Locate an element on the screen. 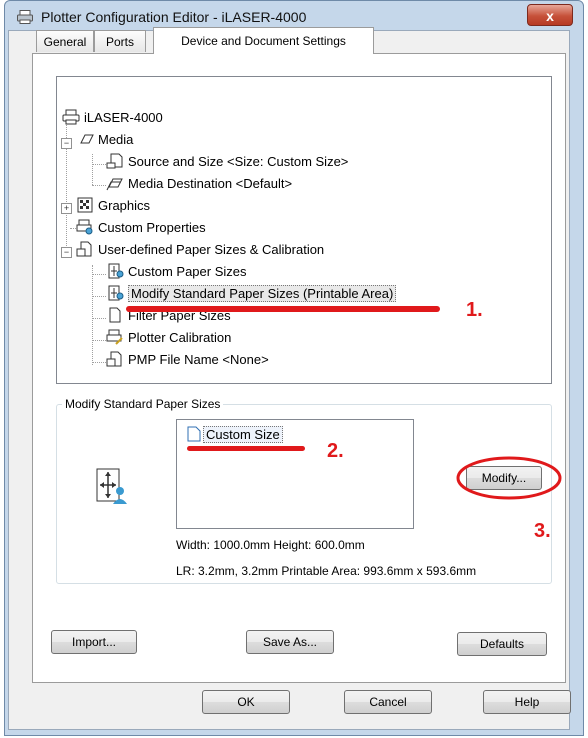 This screenshot has width=588, height=738. paper-size-list: Custom Size 2. is located at coordinates (295, 474).